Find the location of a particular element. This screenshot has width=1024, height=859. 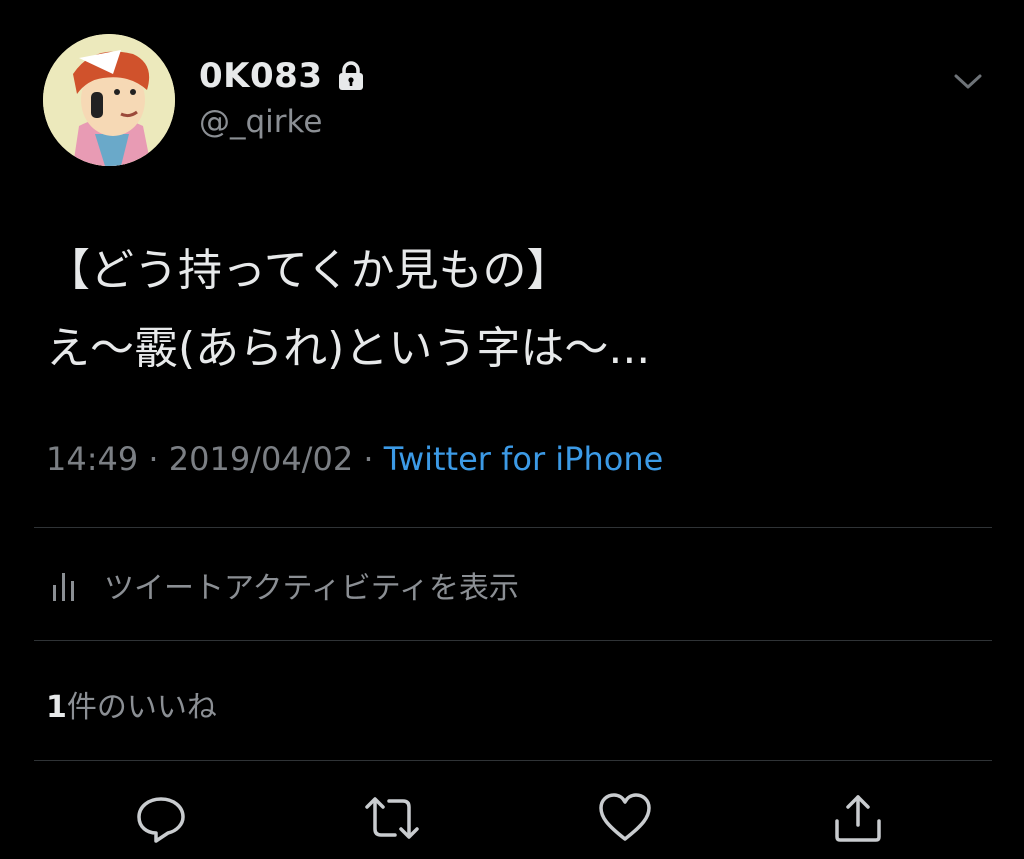

tweet-meta: 14:49 · 2019/04/02 · Twitter for iPhone is located at coordinates (354, 459).